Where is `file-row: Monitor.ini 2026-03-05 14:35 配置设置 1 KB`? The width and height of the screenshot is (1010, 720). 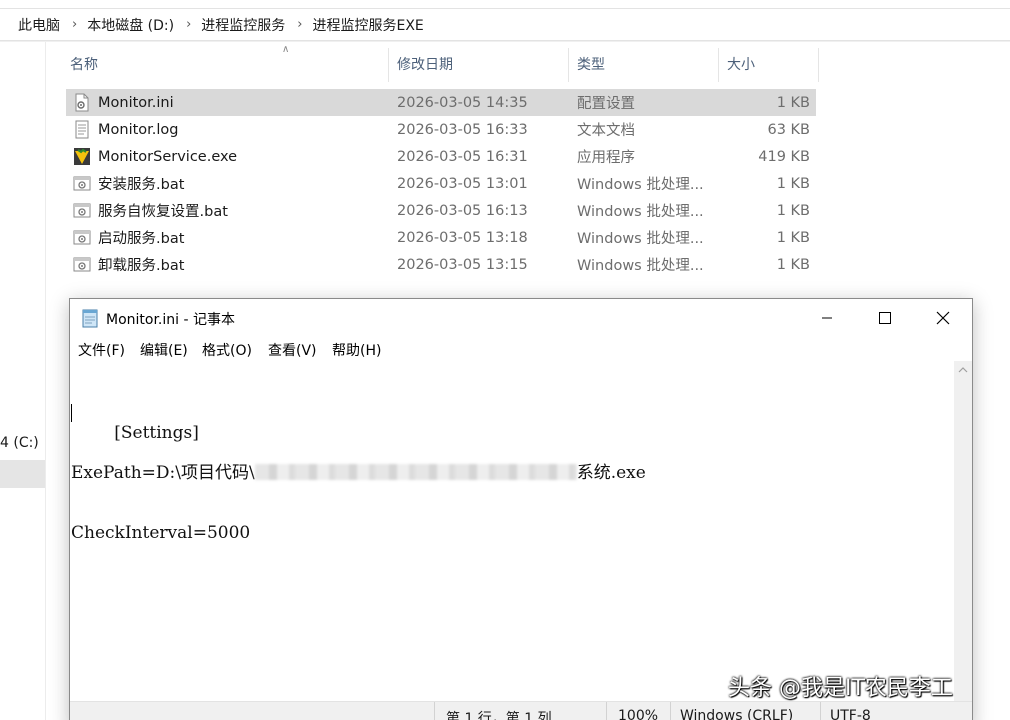
file-row: Monitor.ini 2026-03-05 14:35 配置设置 1 KB is located at coordinates (441, 102).